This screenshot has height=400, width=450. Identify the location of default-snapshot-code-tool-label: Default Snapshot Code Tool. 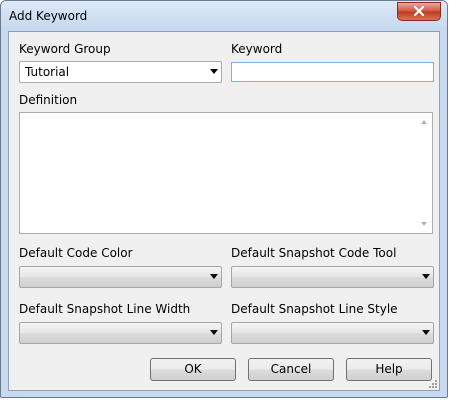
(314, 253).